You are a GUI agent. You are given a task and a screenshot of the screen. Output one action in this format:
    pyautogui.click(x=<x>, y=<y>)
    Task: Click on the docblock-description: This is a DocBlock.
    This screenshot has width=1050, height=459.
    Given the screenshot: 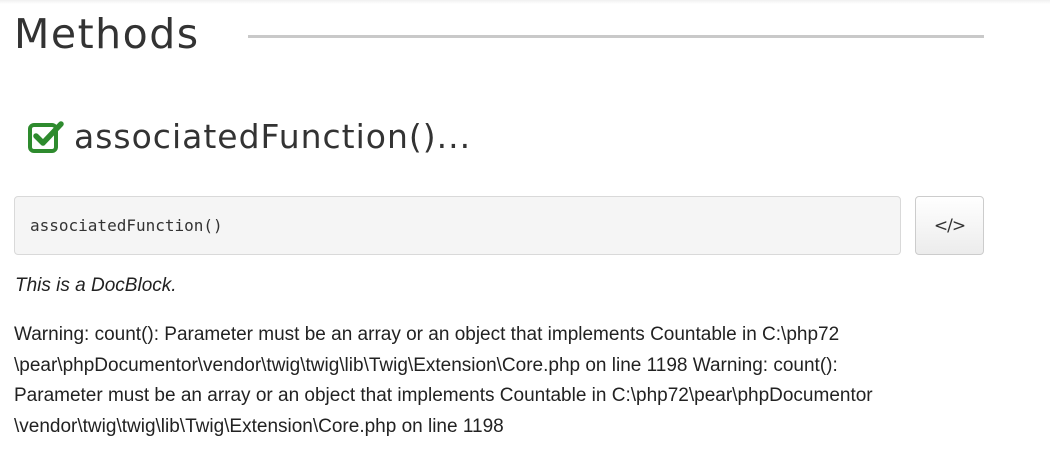 What is the action you would take?
    pyautogui.click(x=96, y=285)
    